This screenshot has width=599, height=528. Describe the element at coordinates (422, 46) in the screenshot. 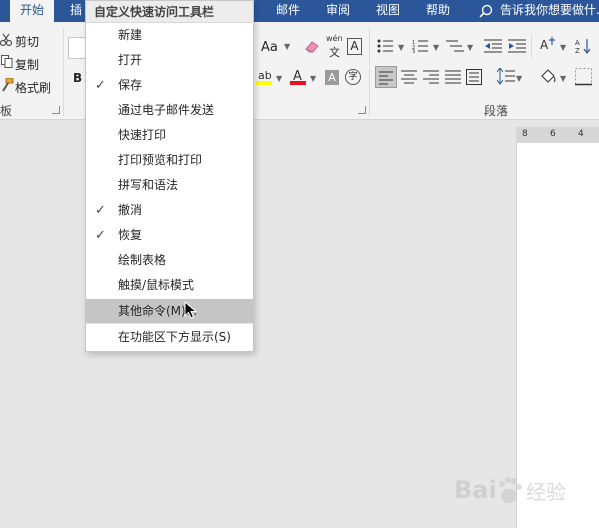

I see `numbered-list-icon: 1 2 3` at that location.